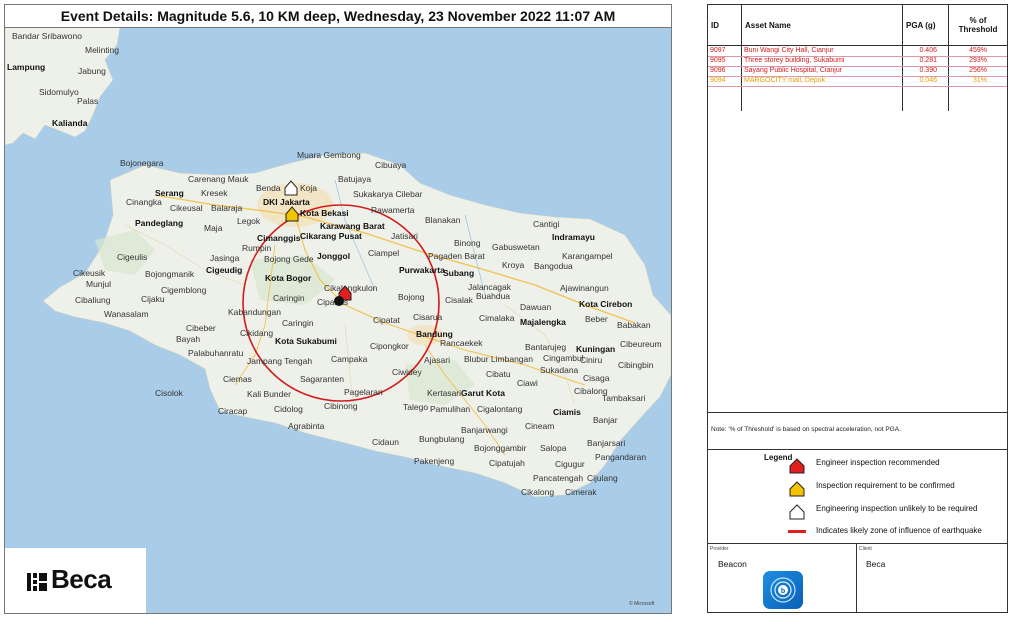  I want to click on place-label: Bayah, so click(188, 339).